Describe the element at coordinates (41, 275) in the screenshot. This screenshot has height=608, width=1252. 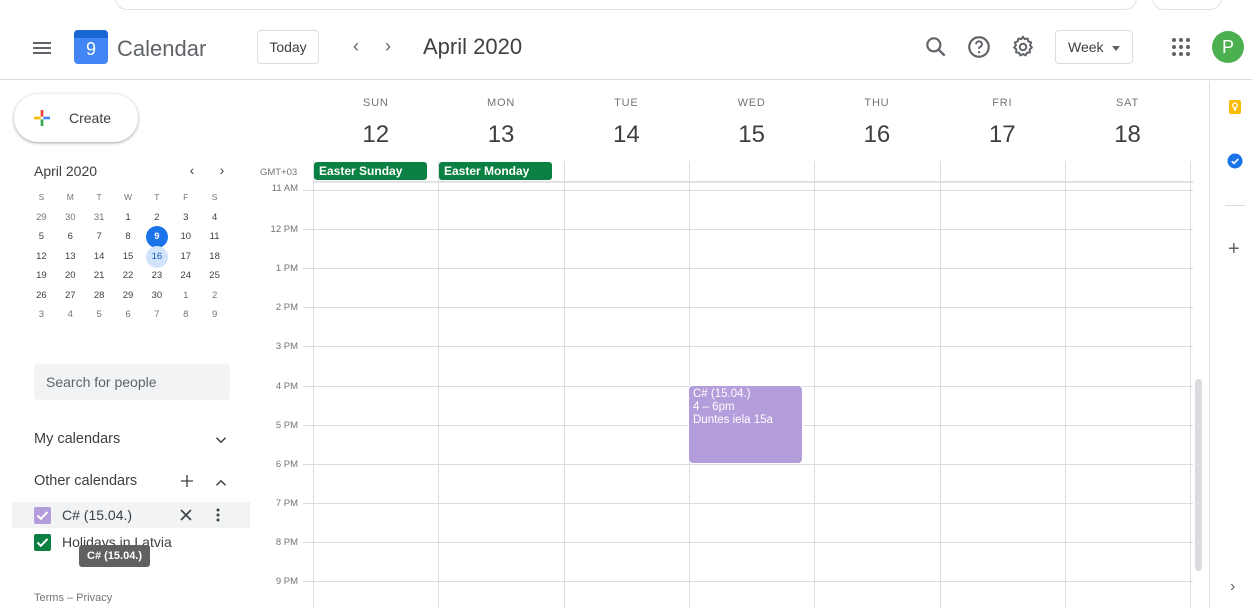
I see `mini-day: 19` at that location.